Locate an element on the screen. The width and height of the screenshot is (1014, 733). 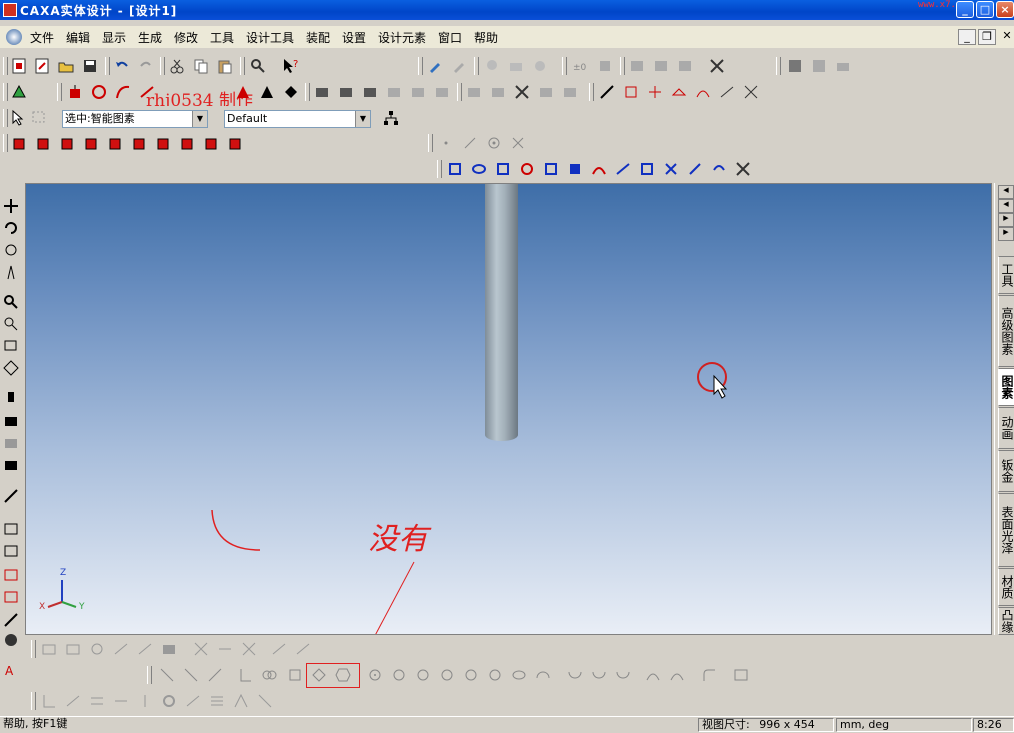
minimize-button: _ is located at coordinates (965, 9).